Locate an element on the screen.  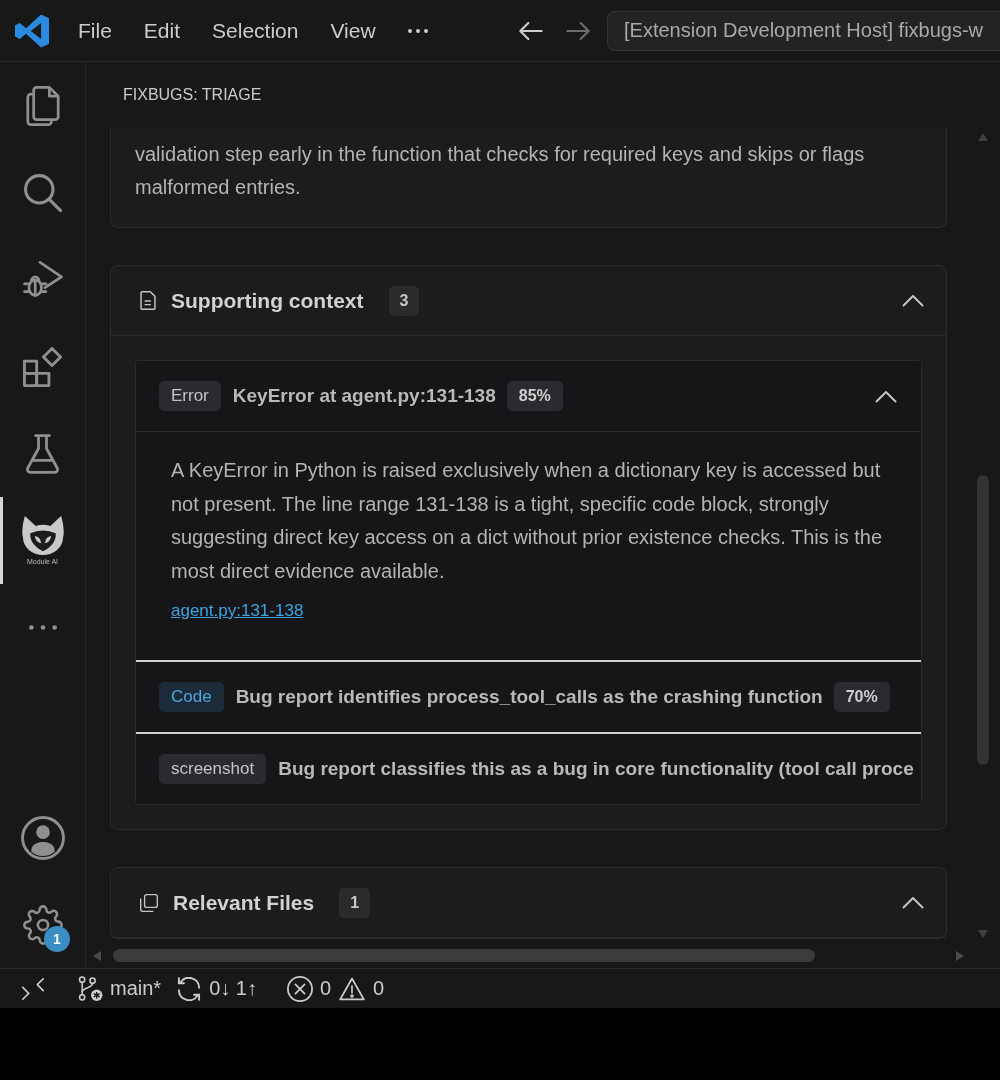
count-badge: 1 is located at coordinates (355, 902).